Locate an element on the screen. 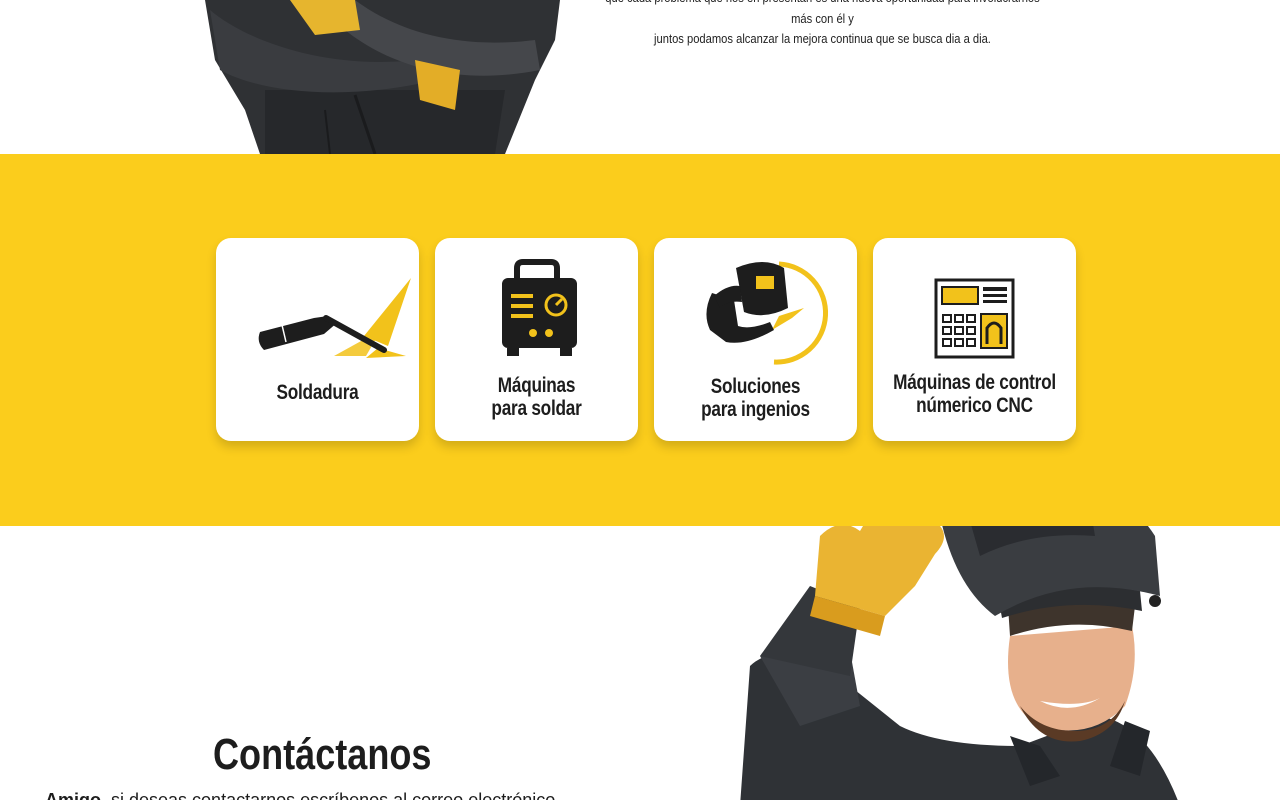 The image size is (1280, 800). welder-helmet-icon is located at coordinates (767, 313).